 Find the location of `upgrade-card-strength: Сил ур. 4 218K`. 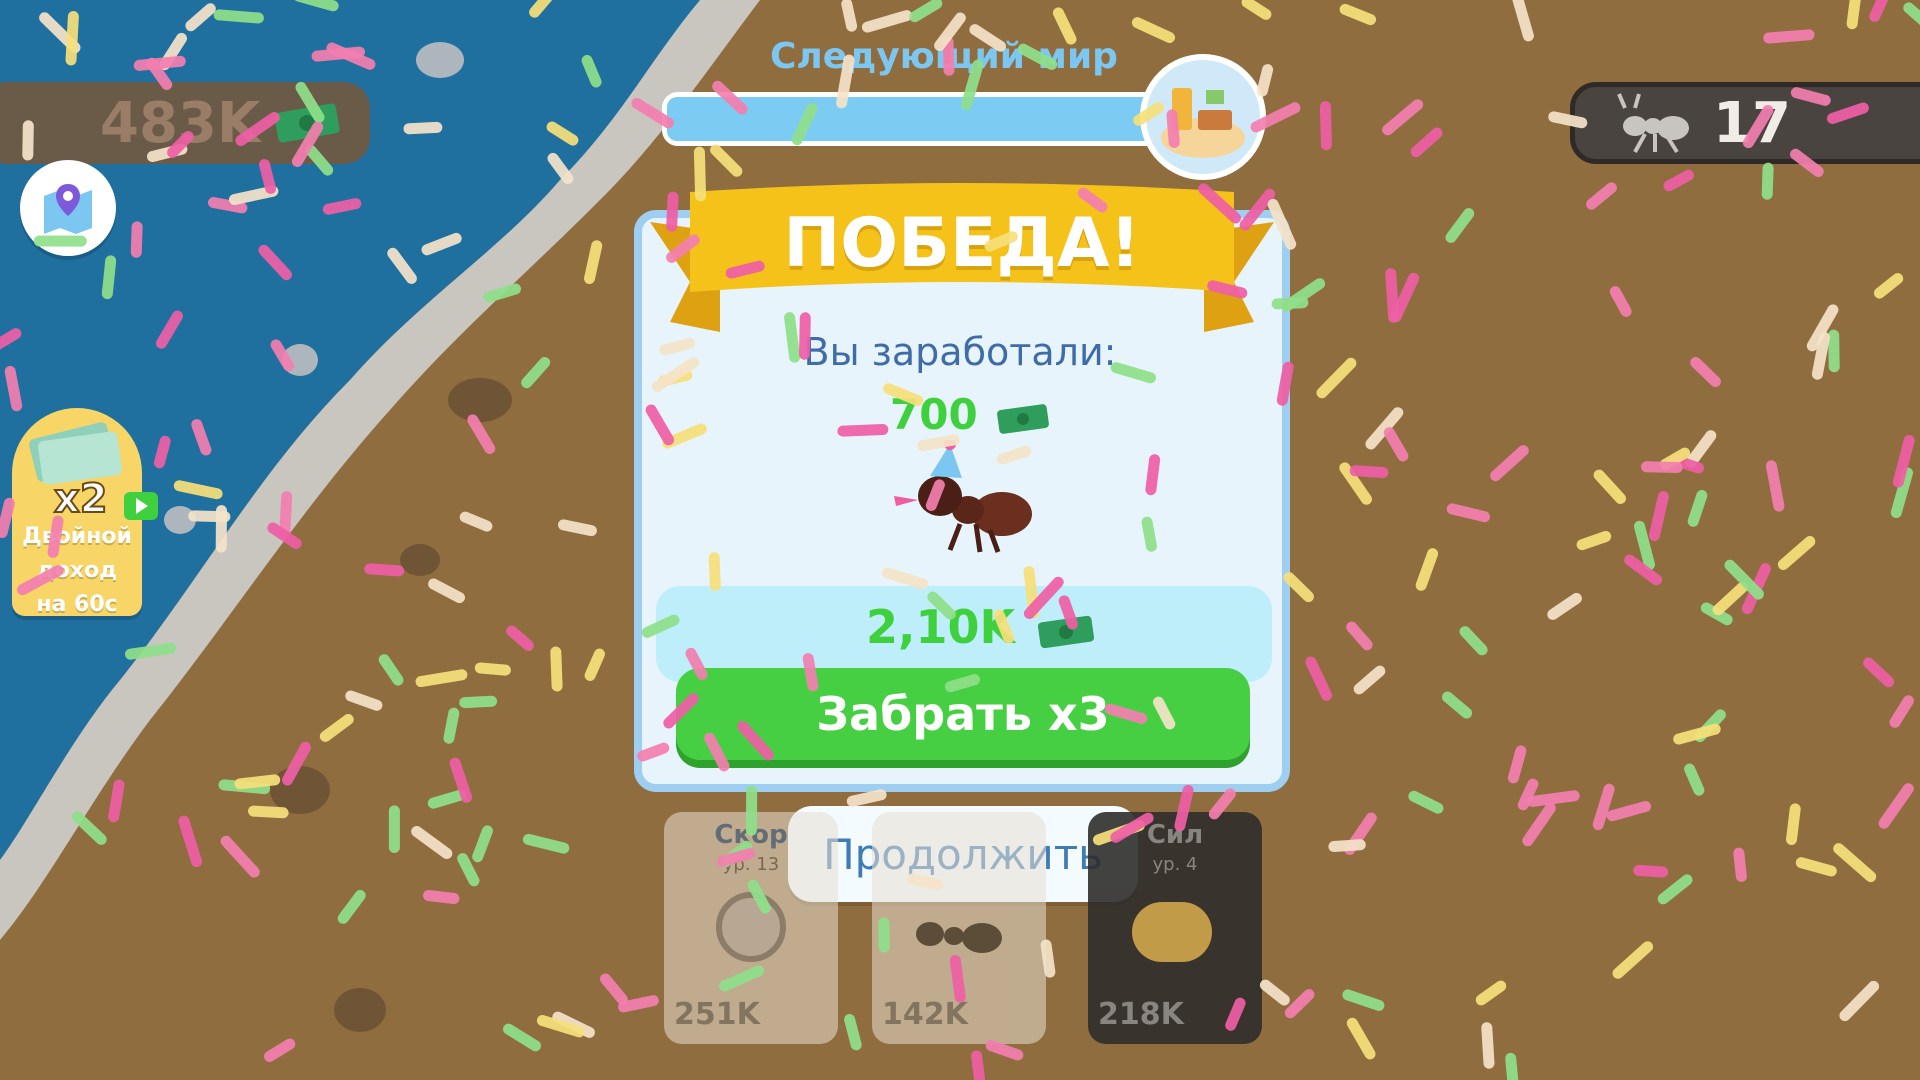

upgrade-card-strength: Сил ур. 4 218K is located at coordinates (1175, 928).